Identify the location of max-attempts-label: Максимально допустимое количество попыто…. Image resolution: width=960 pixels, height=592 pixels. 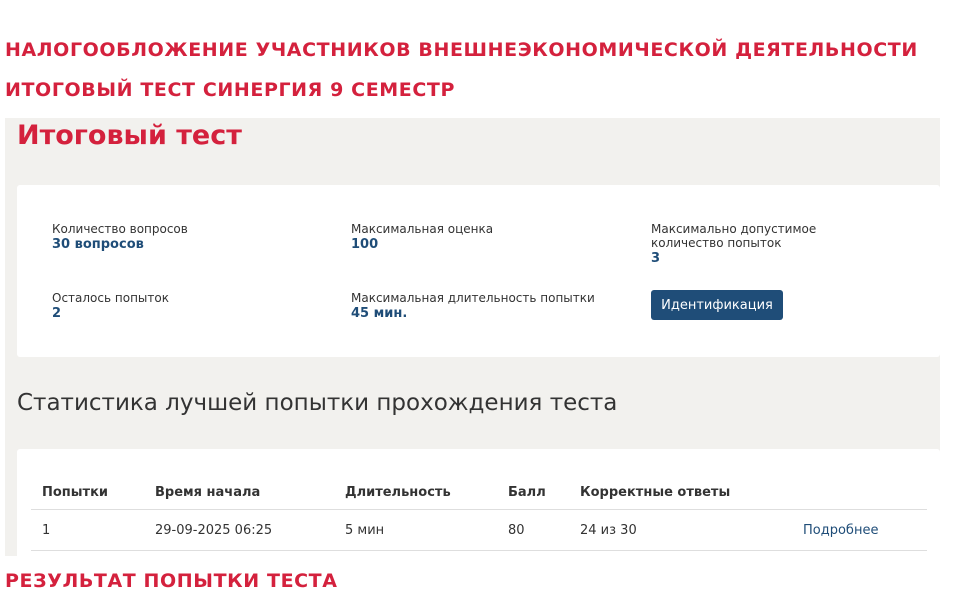
(734, 236).